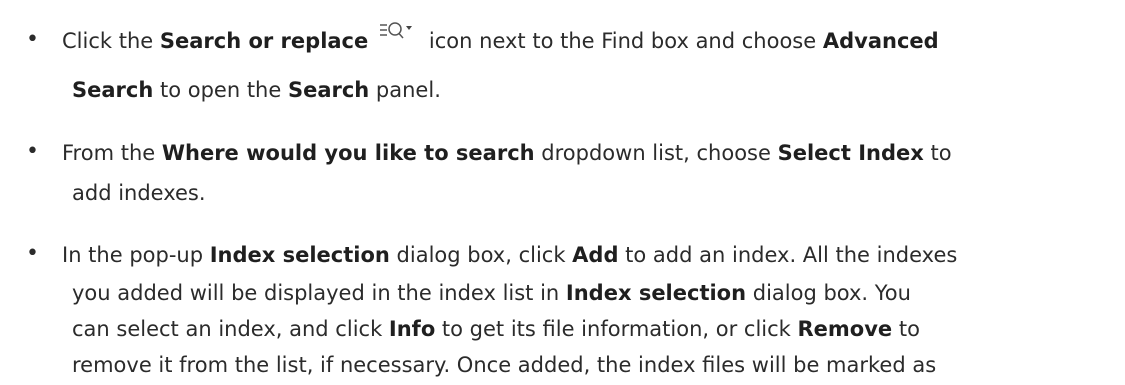 The width and height of the screenshot is (1125, 385). What do you see at coordinates (264, 41) in the screenshot?
I see `bold-text: Search or replace` at bounding box center [264, 41].